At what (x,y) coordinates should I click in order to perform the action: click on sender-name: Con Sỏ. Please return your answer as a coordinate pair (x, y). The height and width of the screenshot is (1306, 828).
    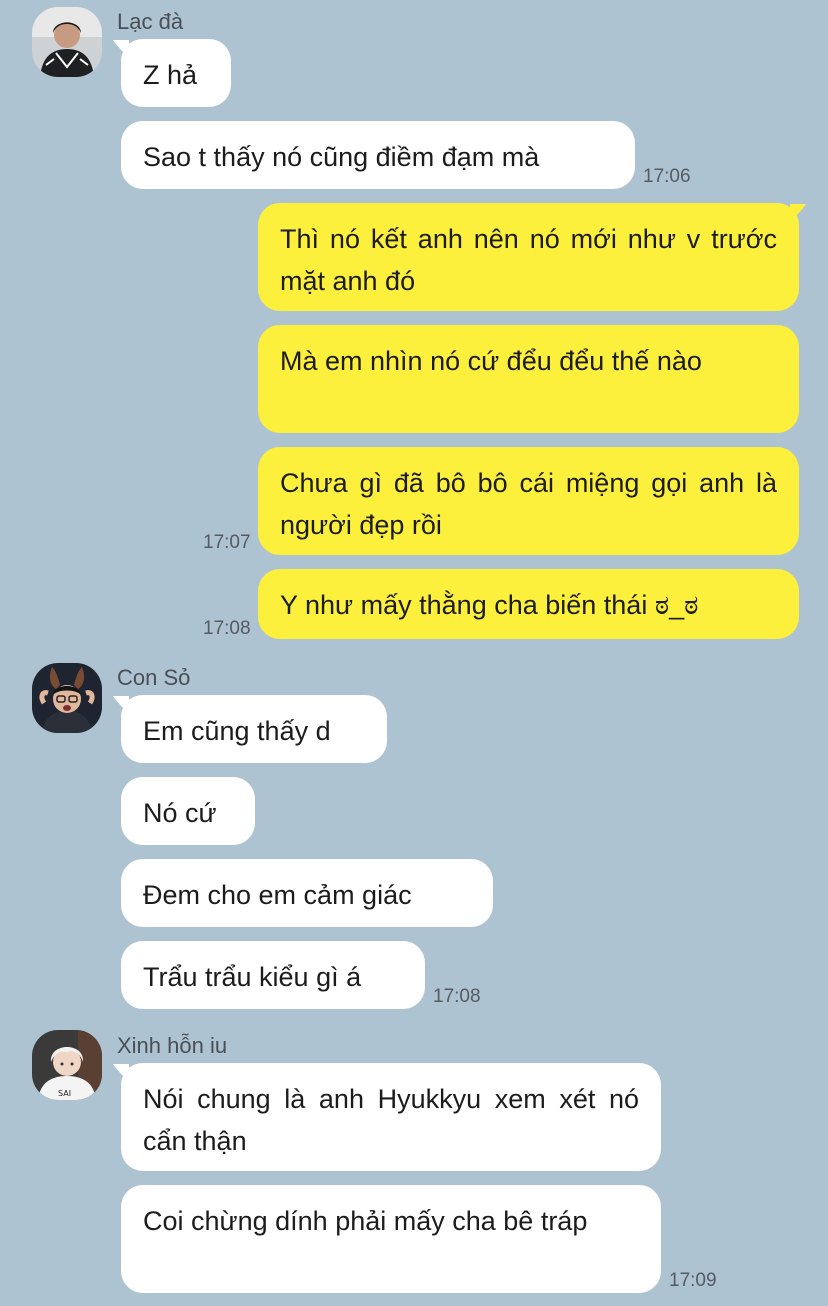
    Looking at the image, I should click on (154, 677).